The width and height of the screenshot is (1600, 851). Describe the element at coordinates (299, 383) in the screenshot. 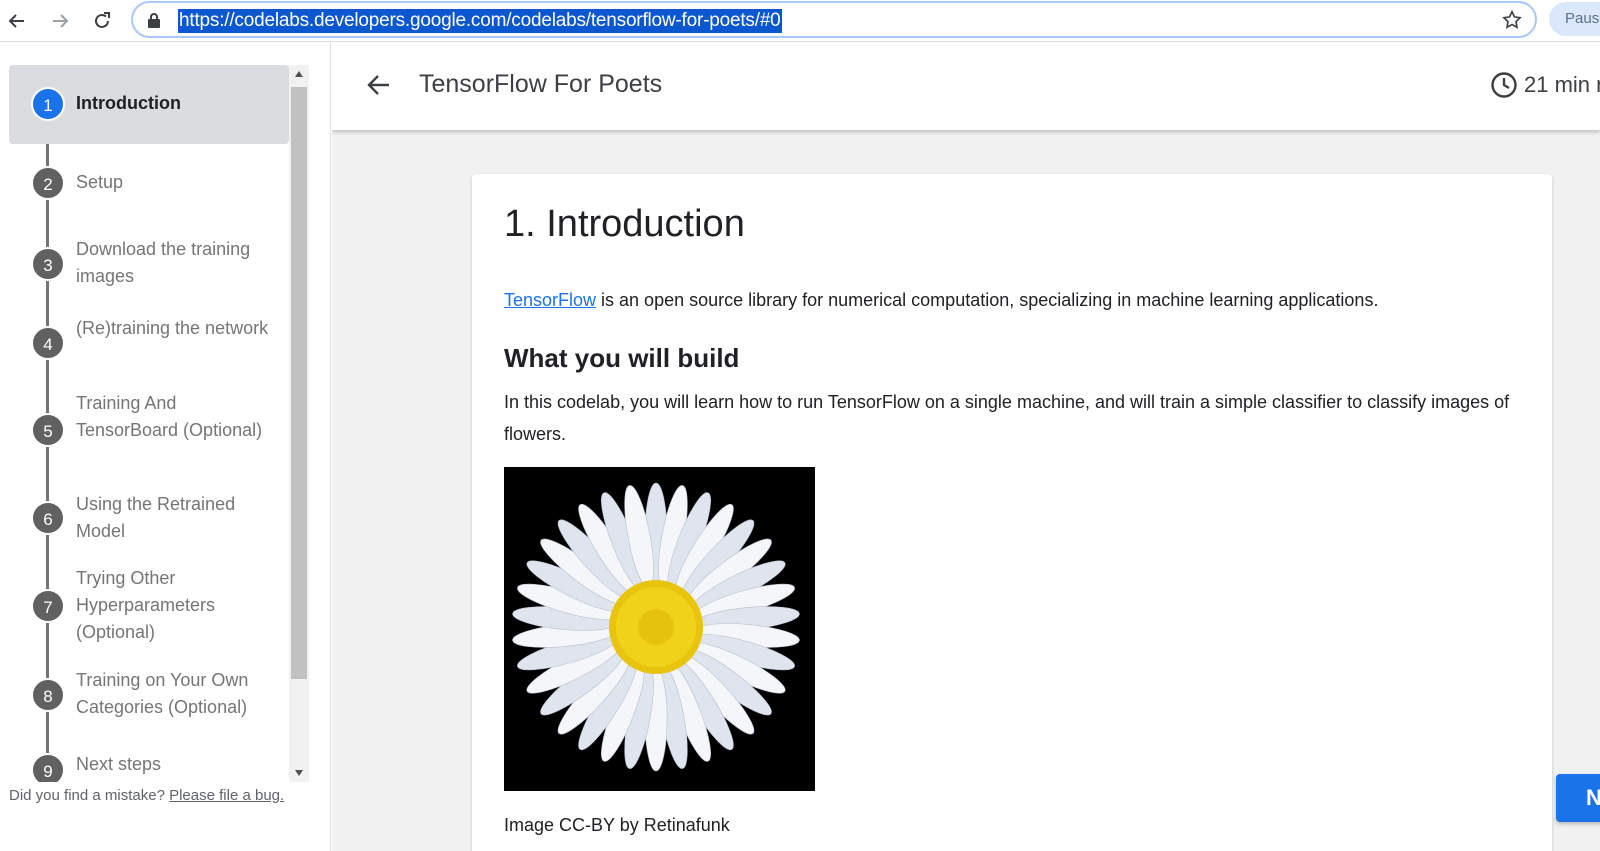

I see `scroll-thumb` at that location.